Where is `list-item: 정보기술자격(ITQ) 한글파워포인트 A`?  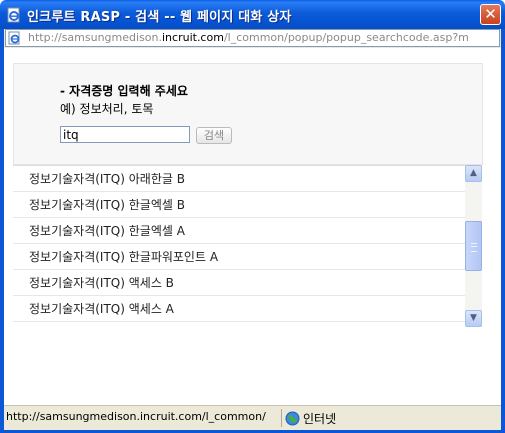 list-item: 정보기술자격(ITQ) 한글파워포인트 A is located at coordinates (239, 257).